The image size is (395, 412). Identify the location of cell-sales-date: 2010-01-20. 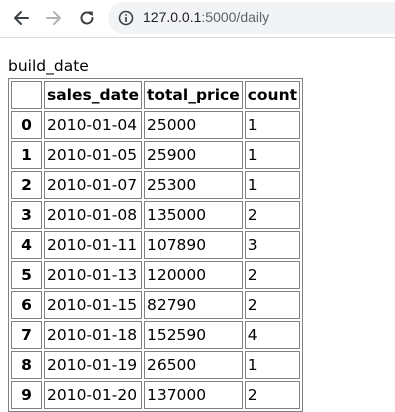
(93, 395).